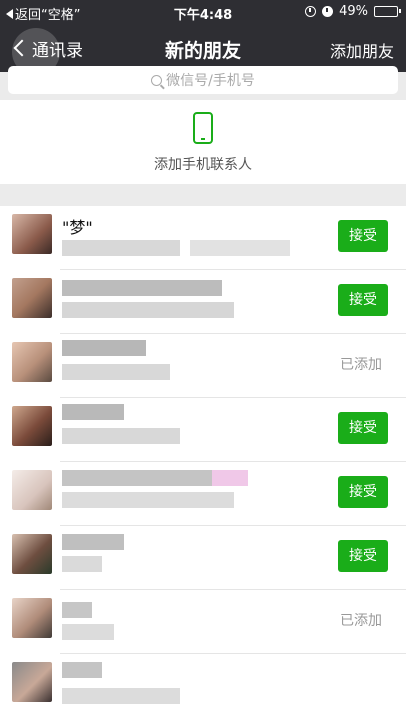 The image size is (406, 709). Describe the element at coordinates (203, 12) in the screenshot. I see `status-bar: 返回“空格” 下午4:48 49%` at that location.